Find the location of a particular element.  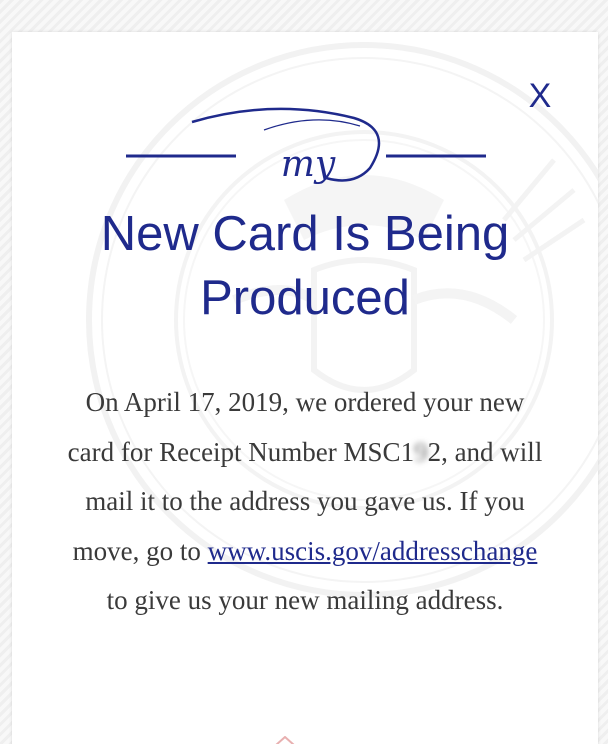

address-change-link: www.uscis.gov/addresschange is located at coordinates (373, 551).